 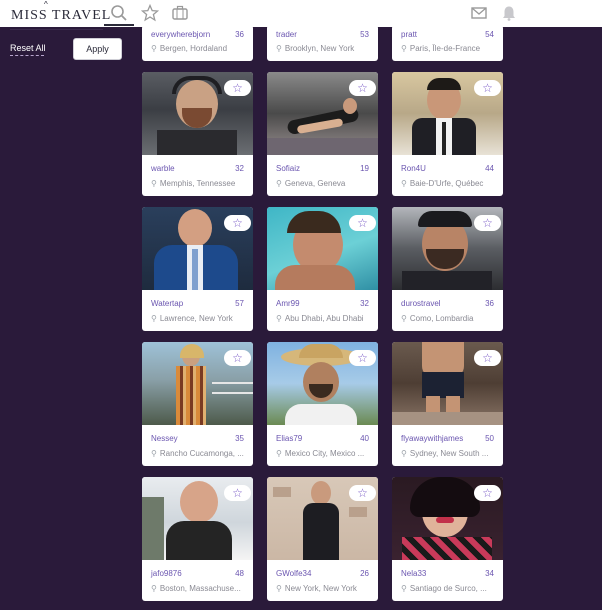 What do you see at coordinates (46, 4) in the screenshot?
I see `logo-mark: ^` at bounding box center [46, 4].